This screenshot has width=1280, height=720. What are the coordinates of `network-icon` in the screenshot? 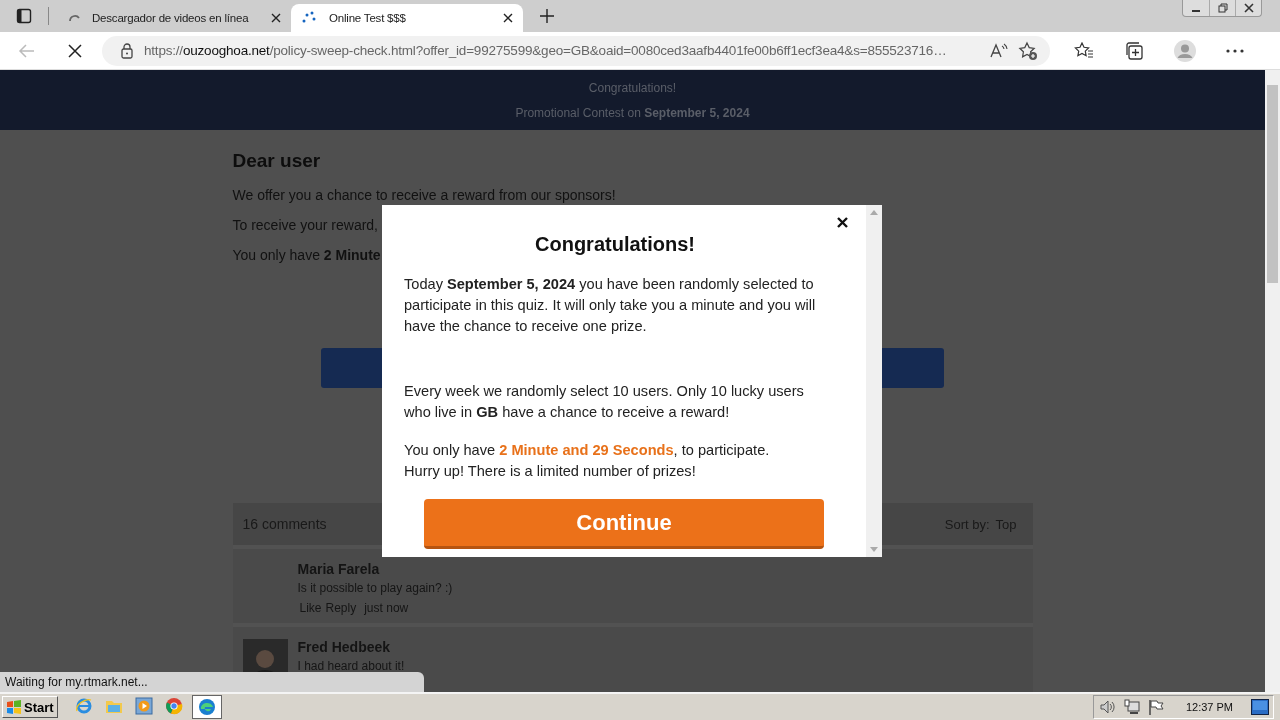 It's located at (1131, 707).